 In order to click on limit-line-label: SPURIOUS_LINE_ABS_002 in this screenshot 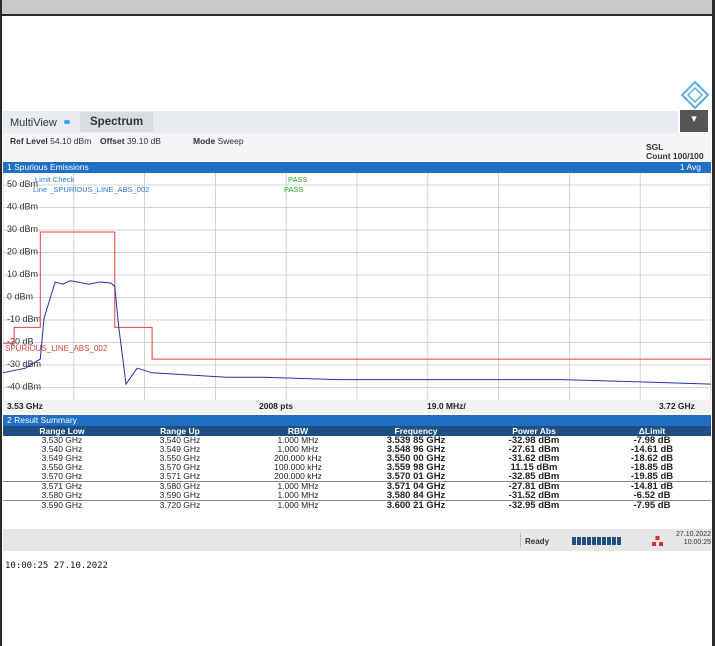, I will do `click(56, 348)`.